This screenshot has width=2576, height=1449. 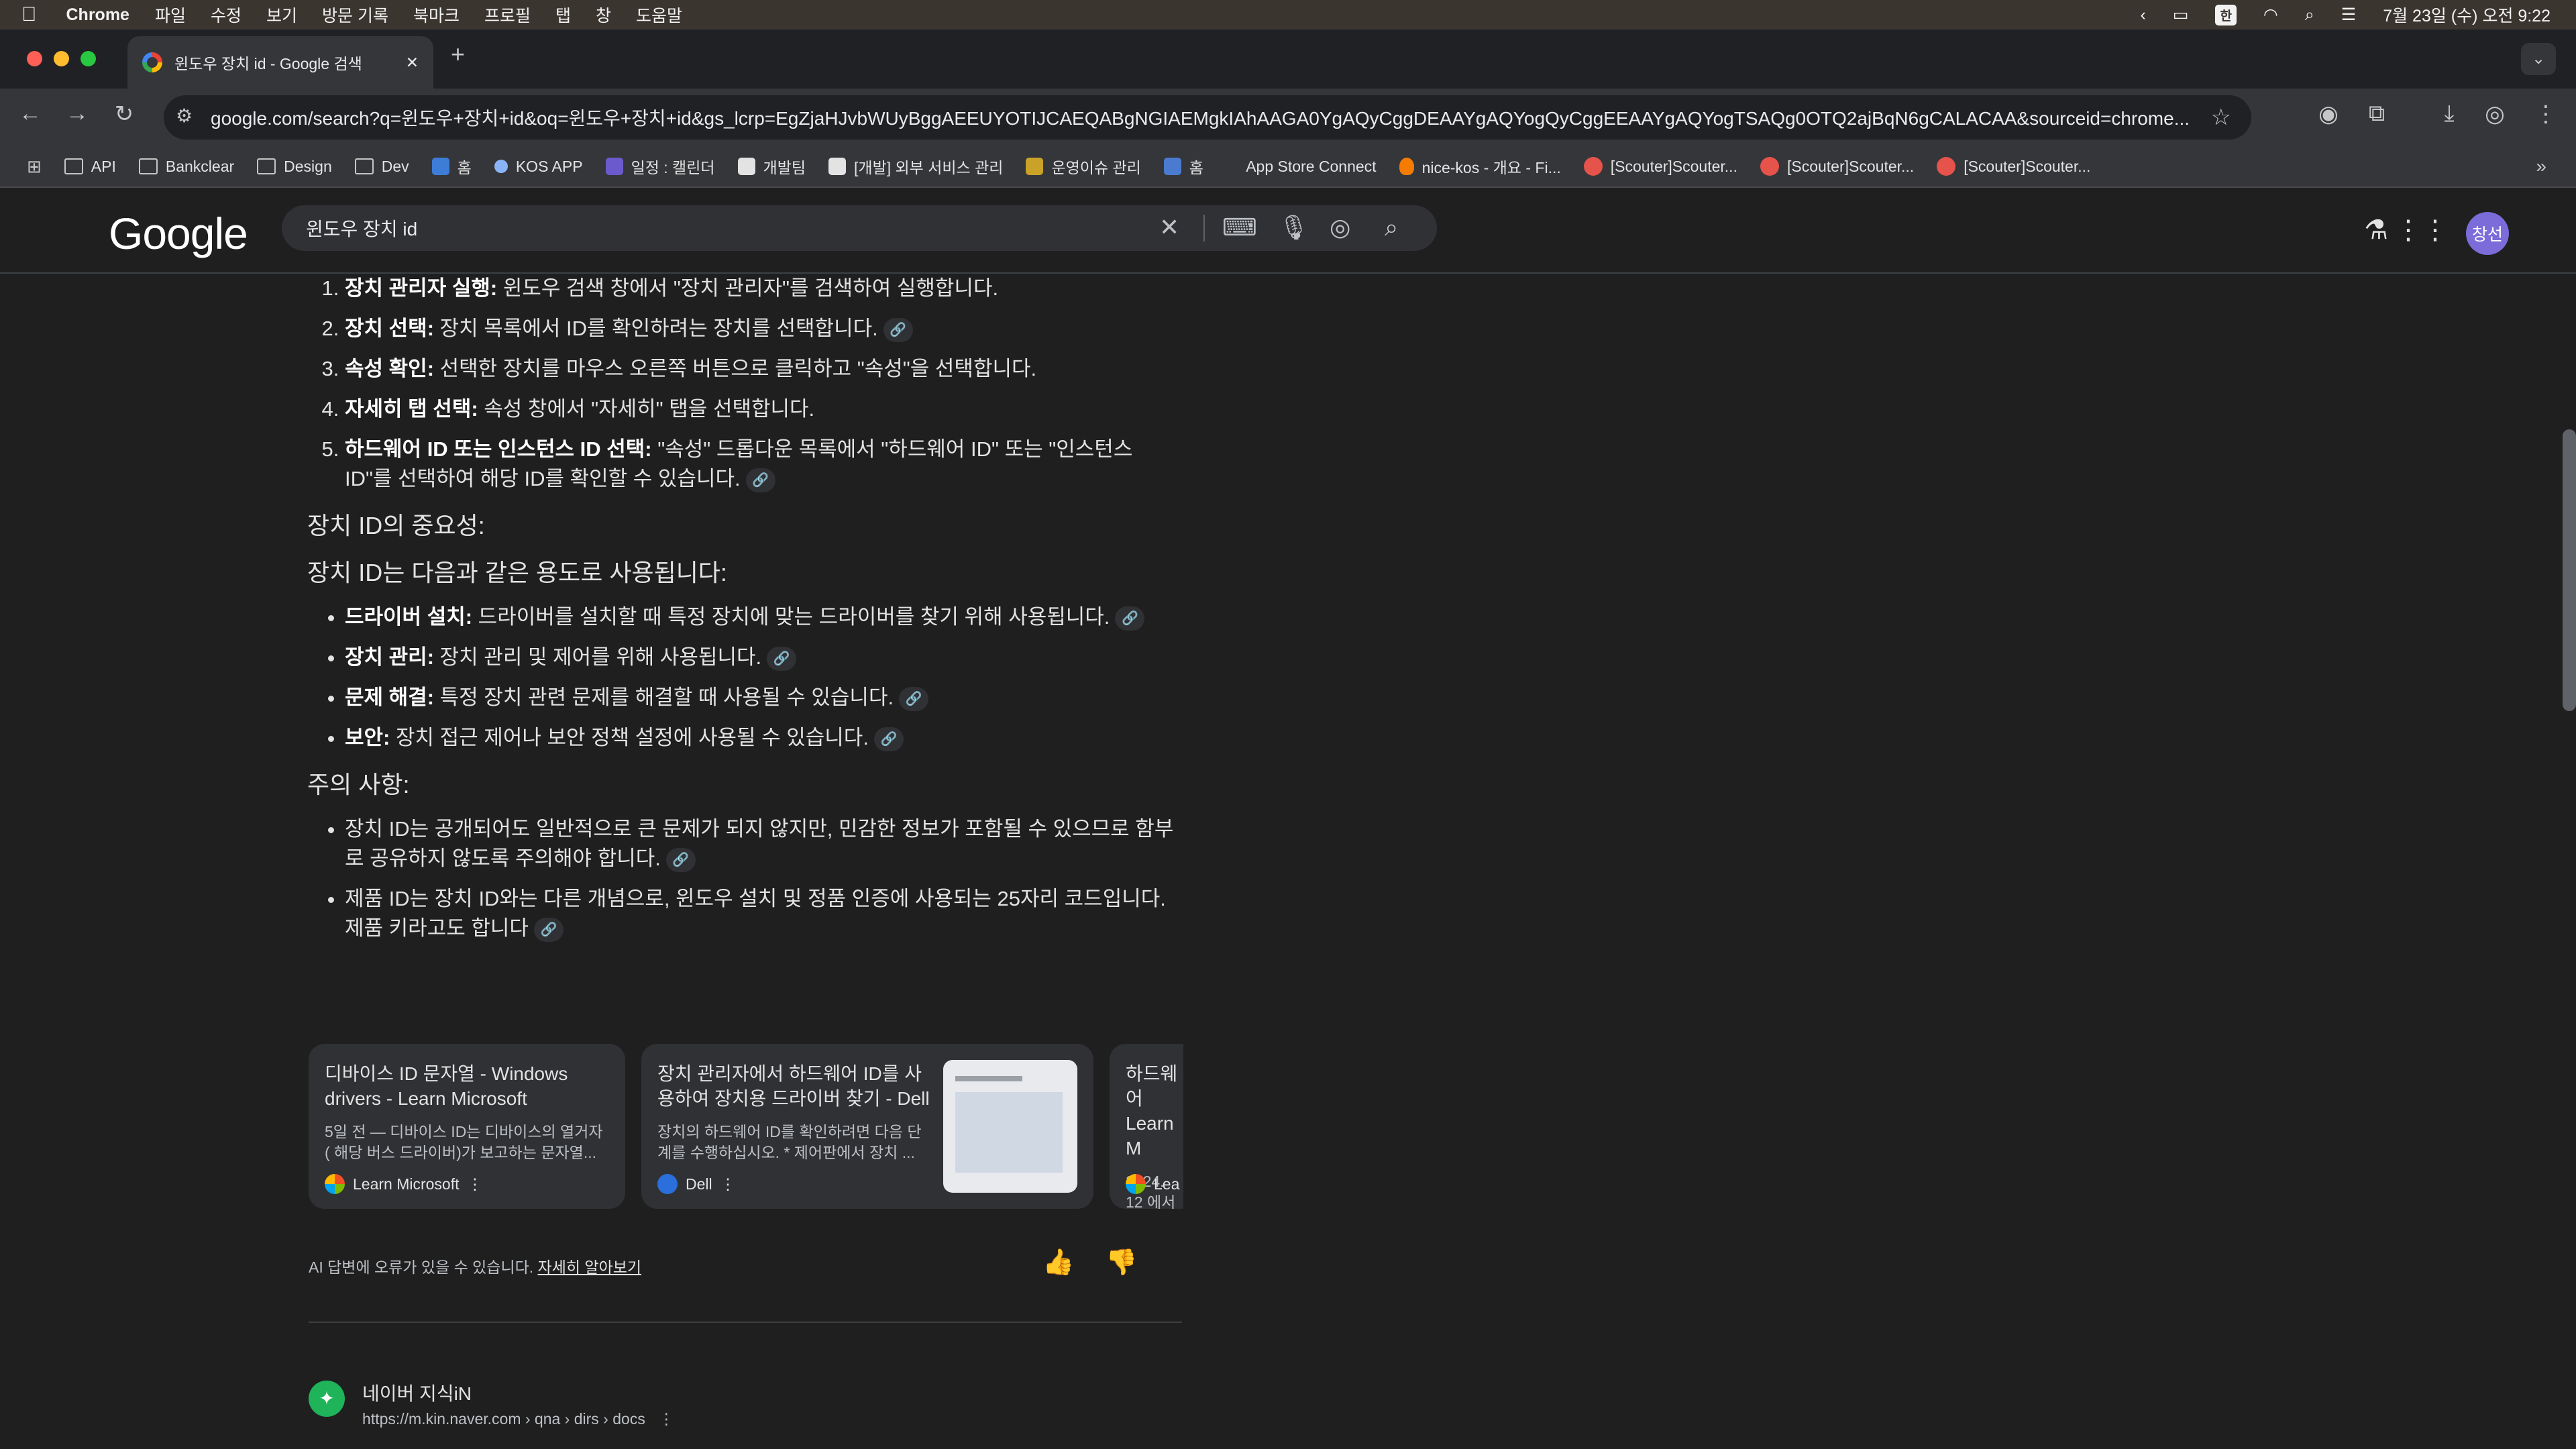 What do you see at coordinates (381, 167) in the screenshot?
I see `bookmark-folder: Dev` at bounding box center [381, 167].